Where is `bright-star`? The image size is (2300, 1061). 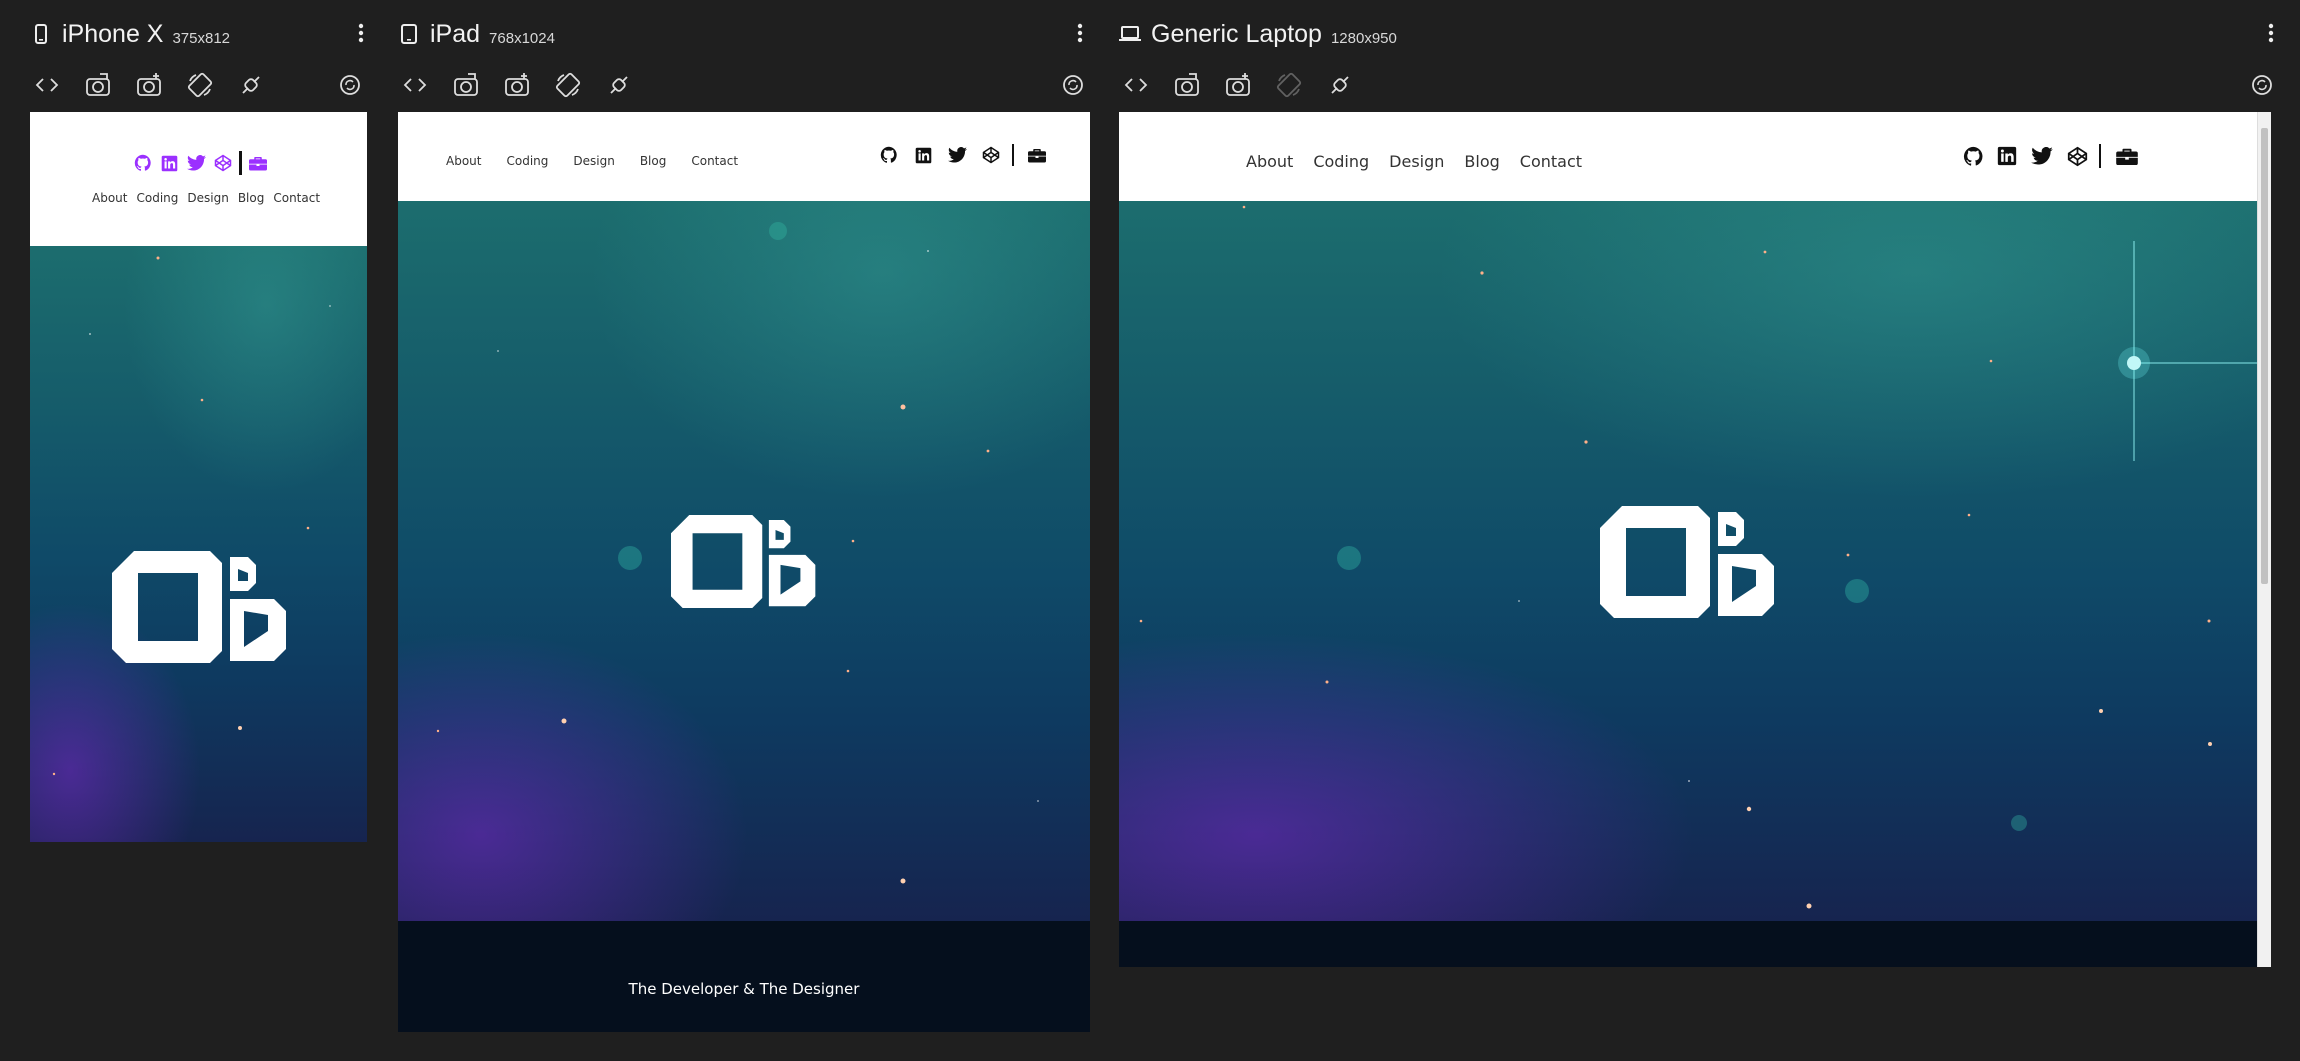
bright-star is located at coordinates (2187, 351).